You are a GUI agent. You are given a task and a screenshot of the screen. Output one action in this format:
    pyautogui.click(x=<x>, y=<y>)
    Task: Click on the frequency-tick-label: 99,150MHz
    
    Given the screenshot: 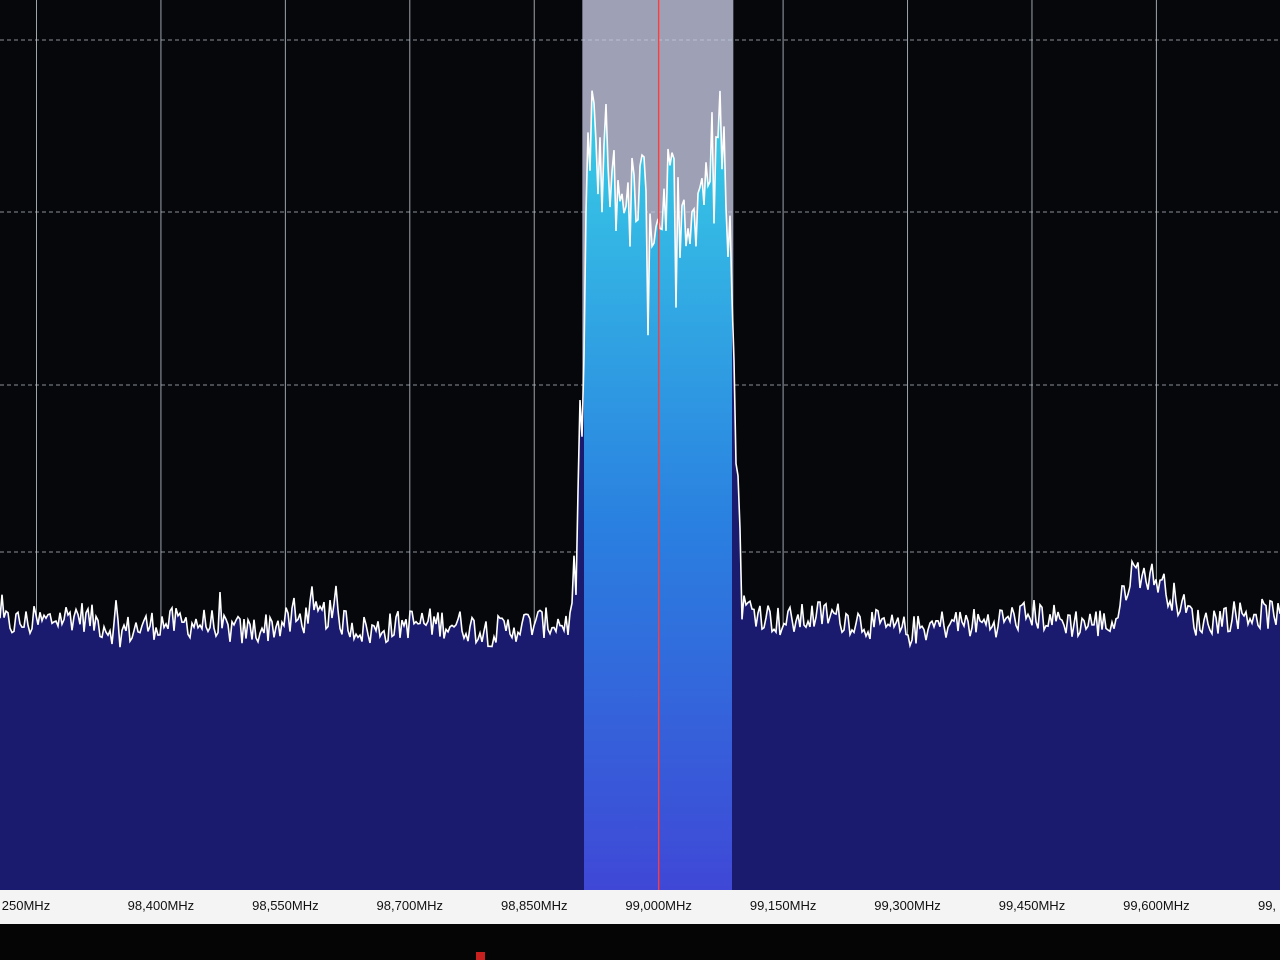 What is the action you would take?
    pyautogui.click(x=783, y=905)
    